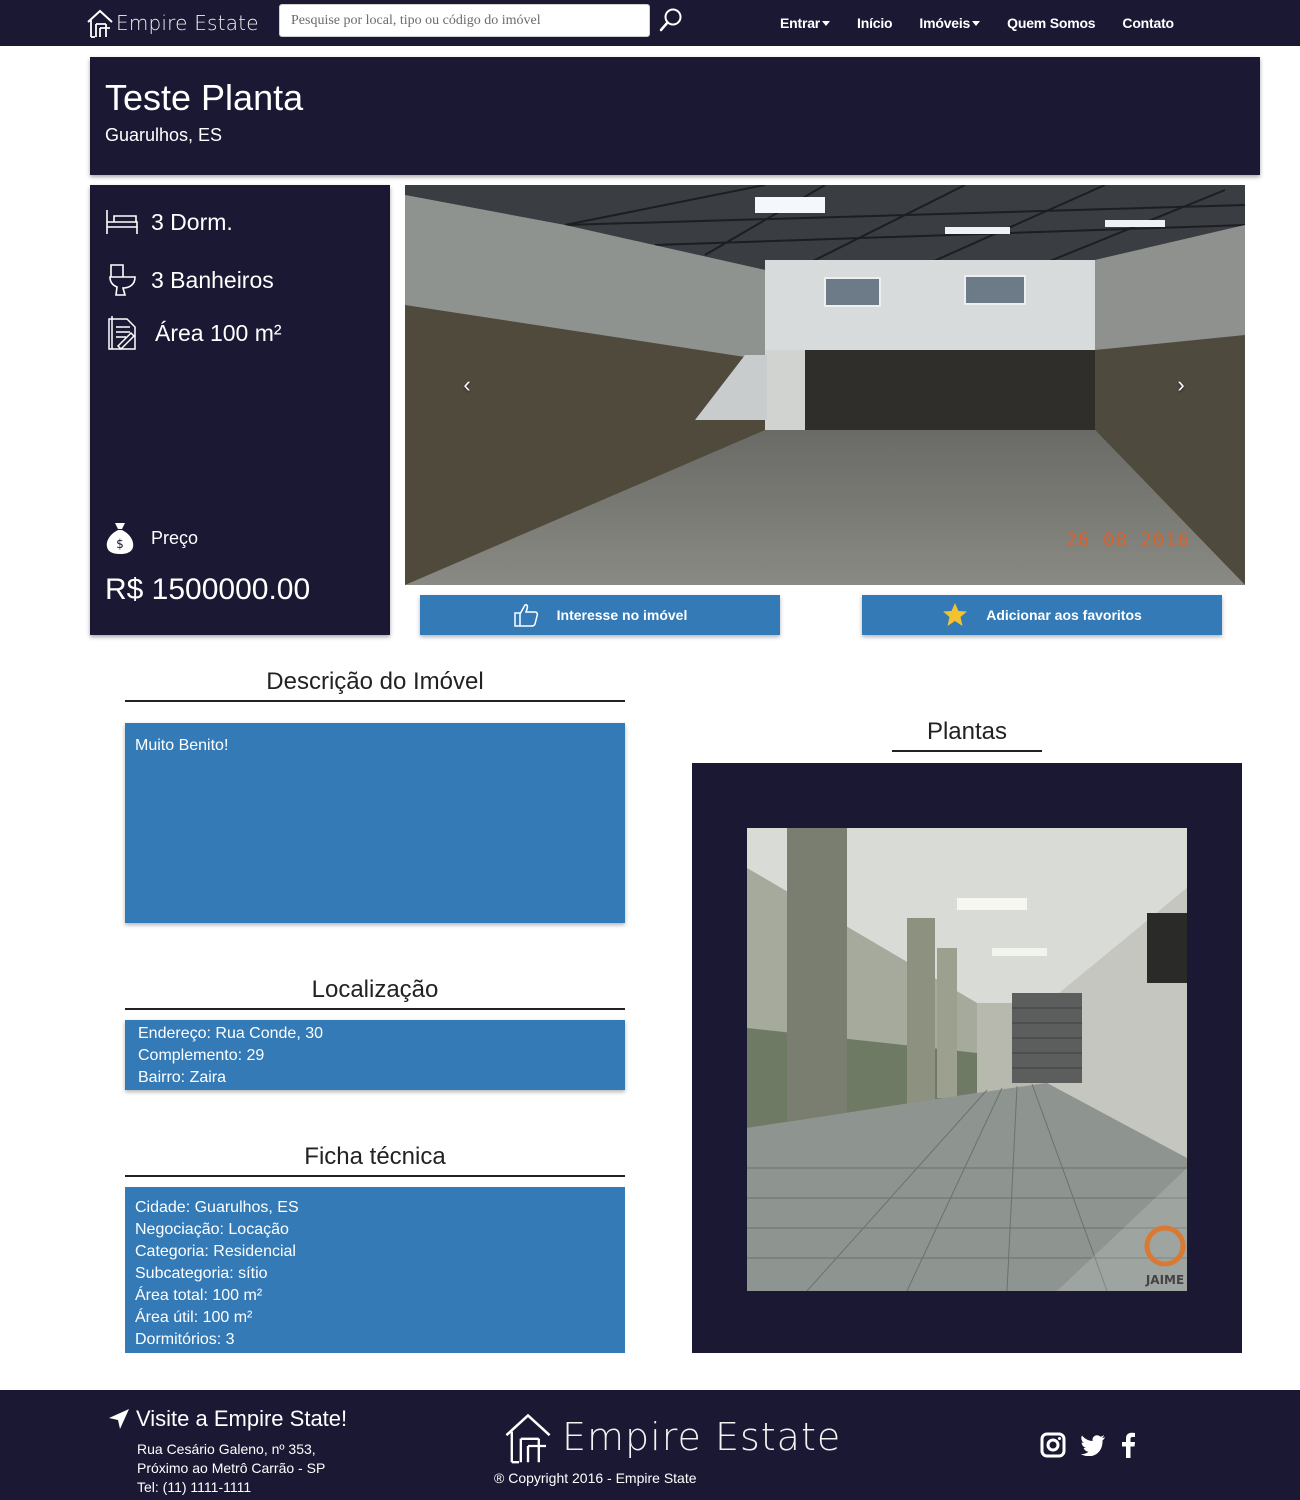  What do you see at coordinates (990, 23) in the screenshot?
I see `nav-menu: Entrar Início Imóveis Quem Somos Contato` at bounding box center [990, 23].